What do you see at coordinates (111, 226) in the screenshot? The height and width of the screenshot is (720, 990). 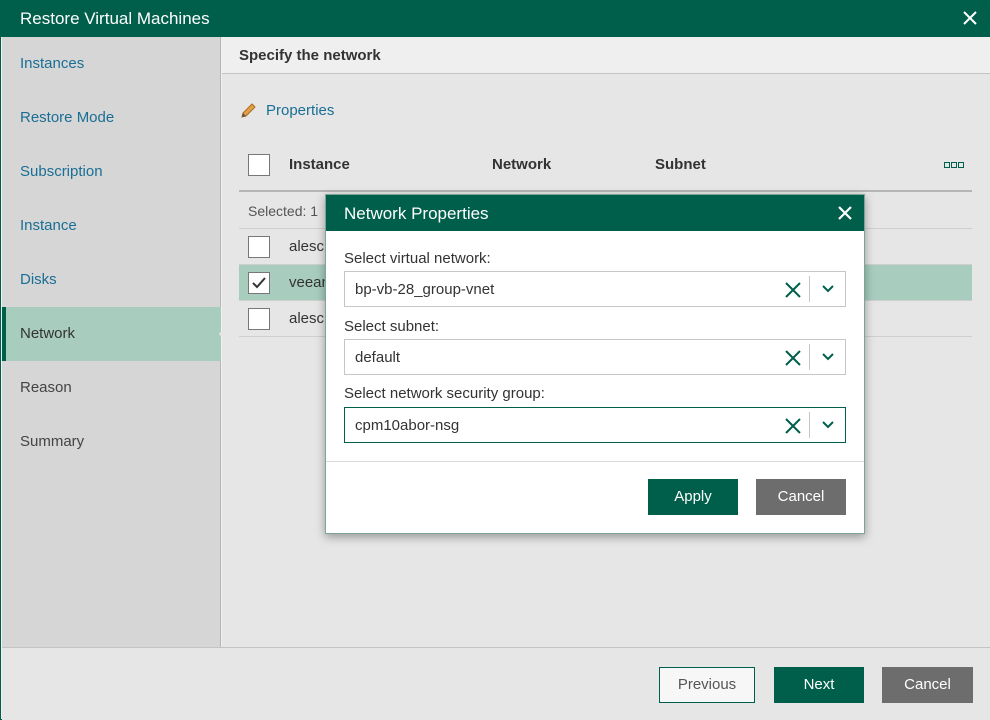 I see `sidebar-item-instance: Instance` at bounding box center [111, 226].